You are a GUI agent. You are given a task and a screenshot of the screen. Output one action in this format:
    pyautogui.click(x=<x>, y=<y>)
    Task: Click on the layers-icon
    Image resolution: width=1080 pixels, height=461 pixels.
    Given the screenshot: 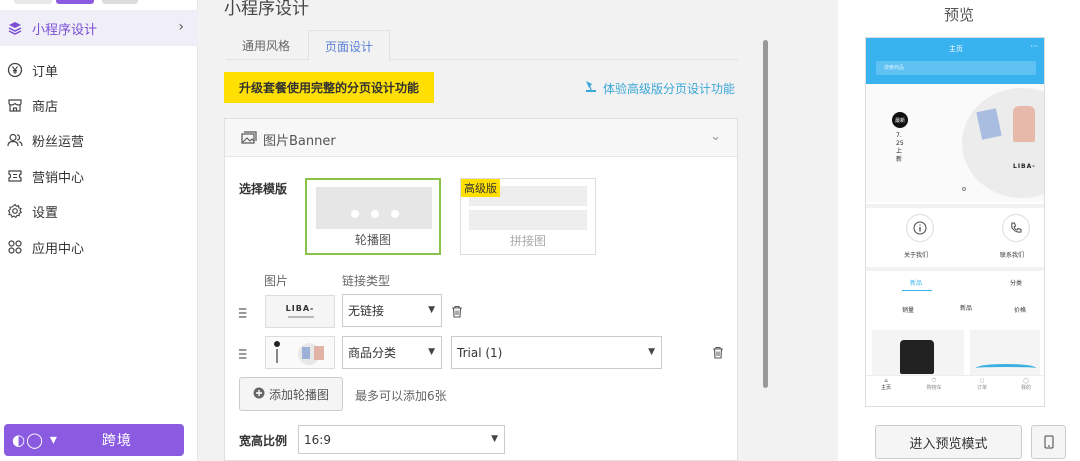 What is the action you would take?
    pyautogui.click(x=15, y=28)
    